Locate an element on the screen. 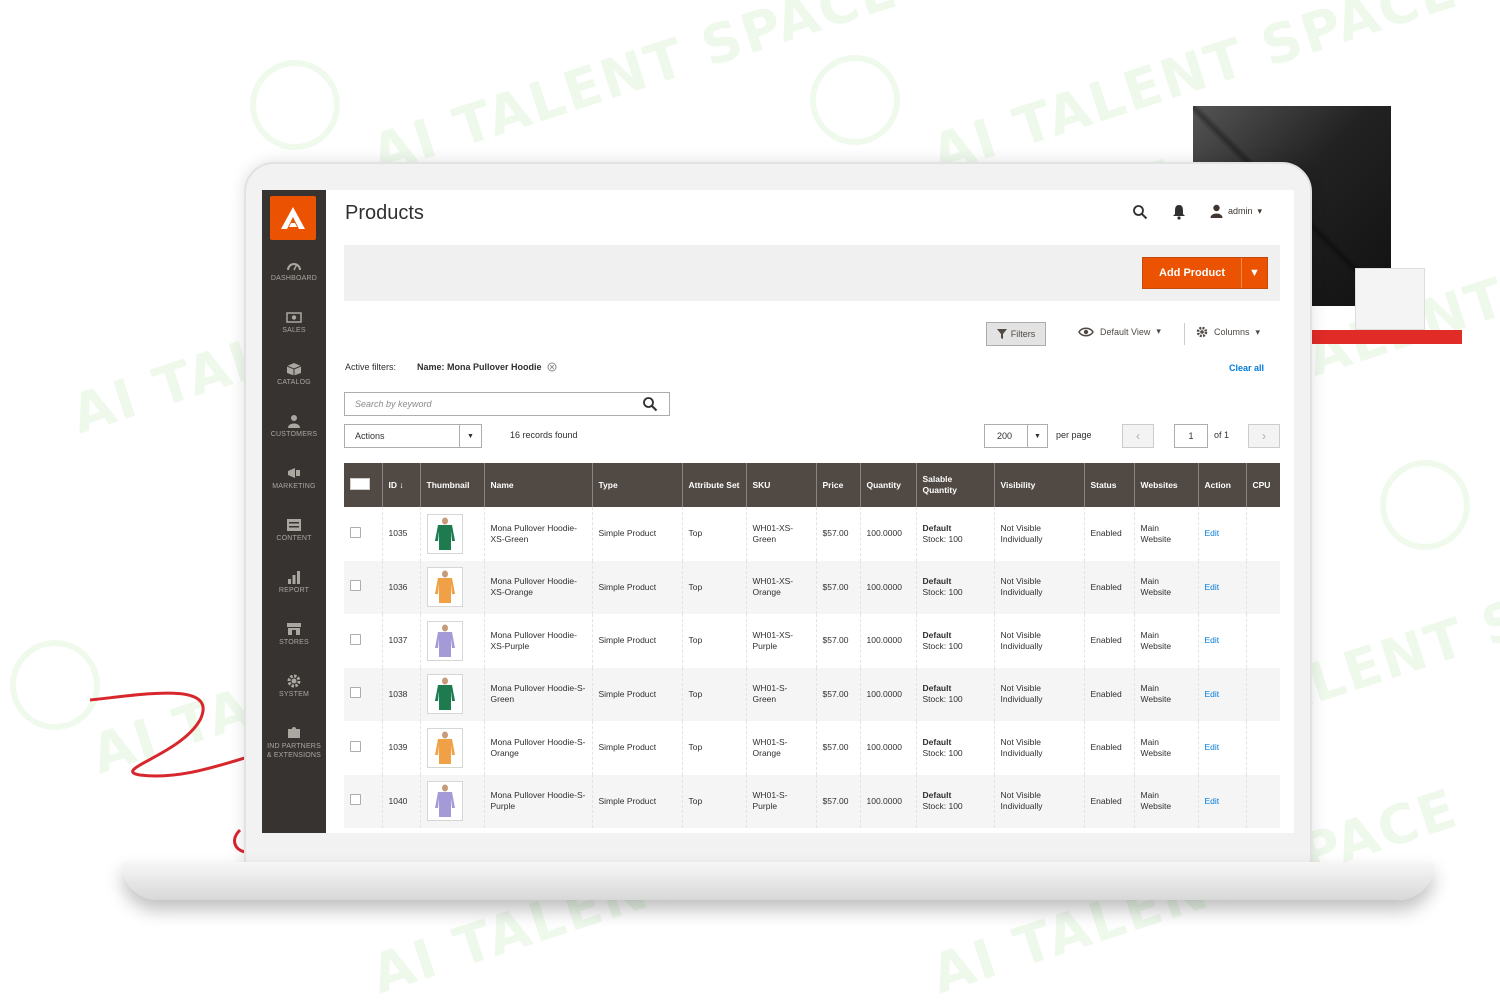  default-view-dropdown: Default View ▾ is located at coordinates (1119, 331).